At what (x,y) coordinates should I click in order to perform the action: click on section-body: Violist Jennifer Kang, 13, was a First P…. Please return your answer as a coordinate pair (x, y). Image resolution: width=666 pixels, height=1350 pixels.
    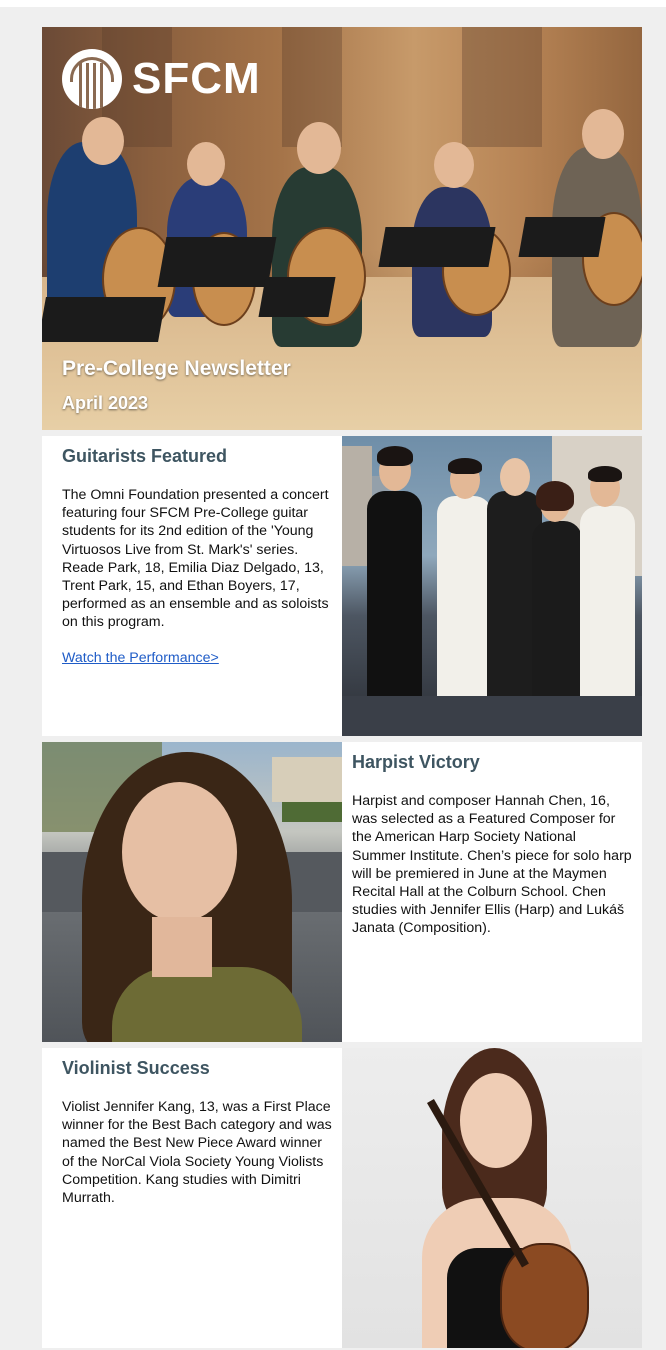
    Looking at the image, I should click on (197, 1153).